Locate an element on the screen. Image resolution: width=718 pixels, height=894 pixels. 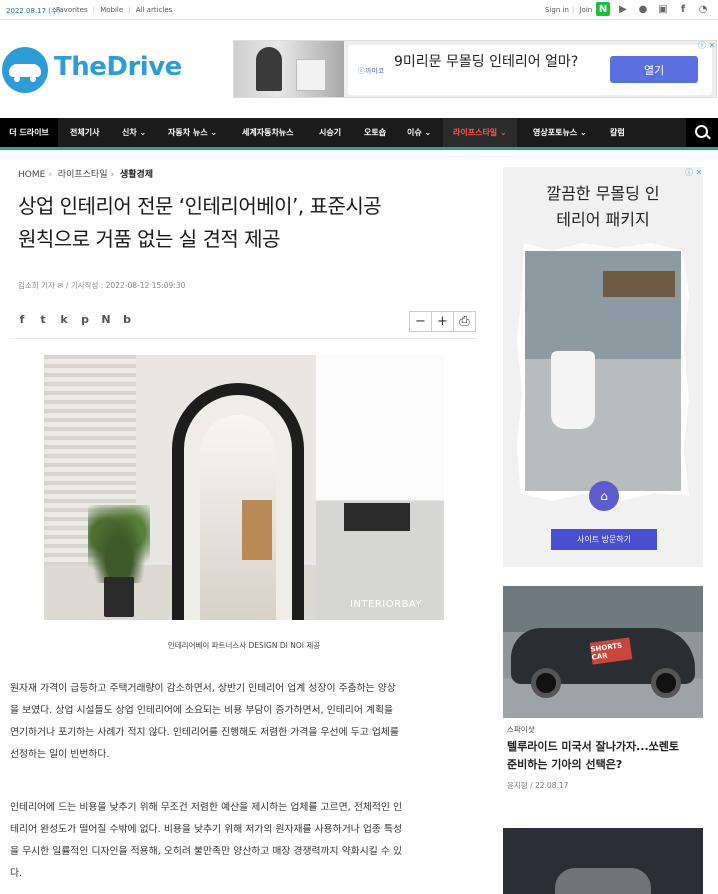
current-date: 2022.08.17 (수) is located at coordinates (33, 11).